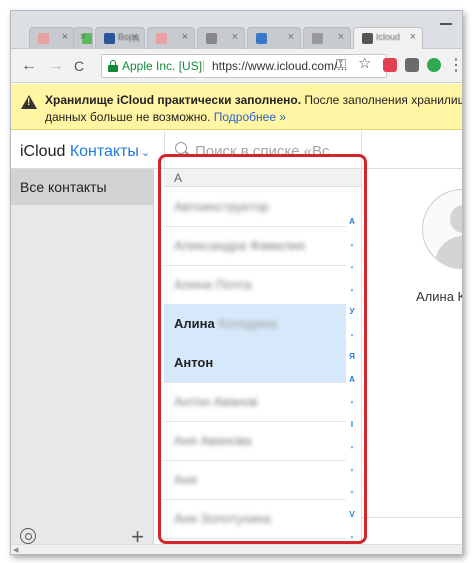 This screenshot has width=474, height=563. Describe the element at coordinates (56, 66) in the screenshot. I see `forward-icon: →` at that location.